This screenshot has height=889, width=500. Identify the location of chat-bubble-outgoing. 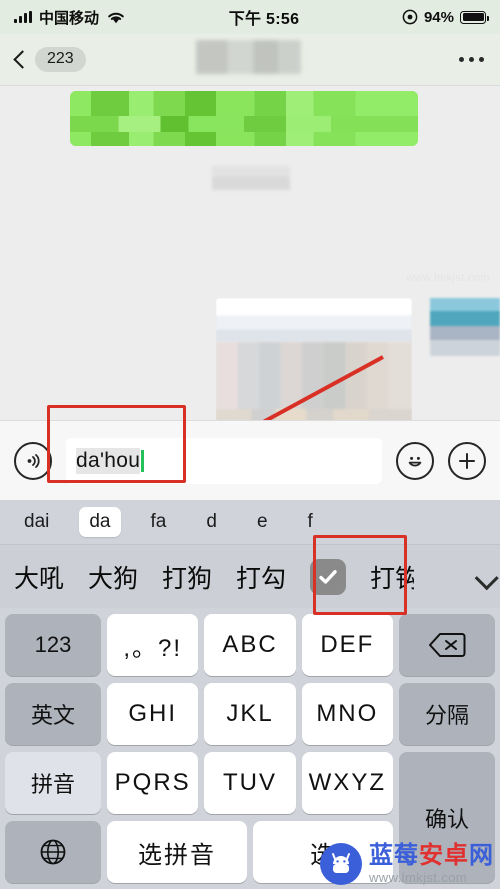
(244, 118).